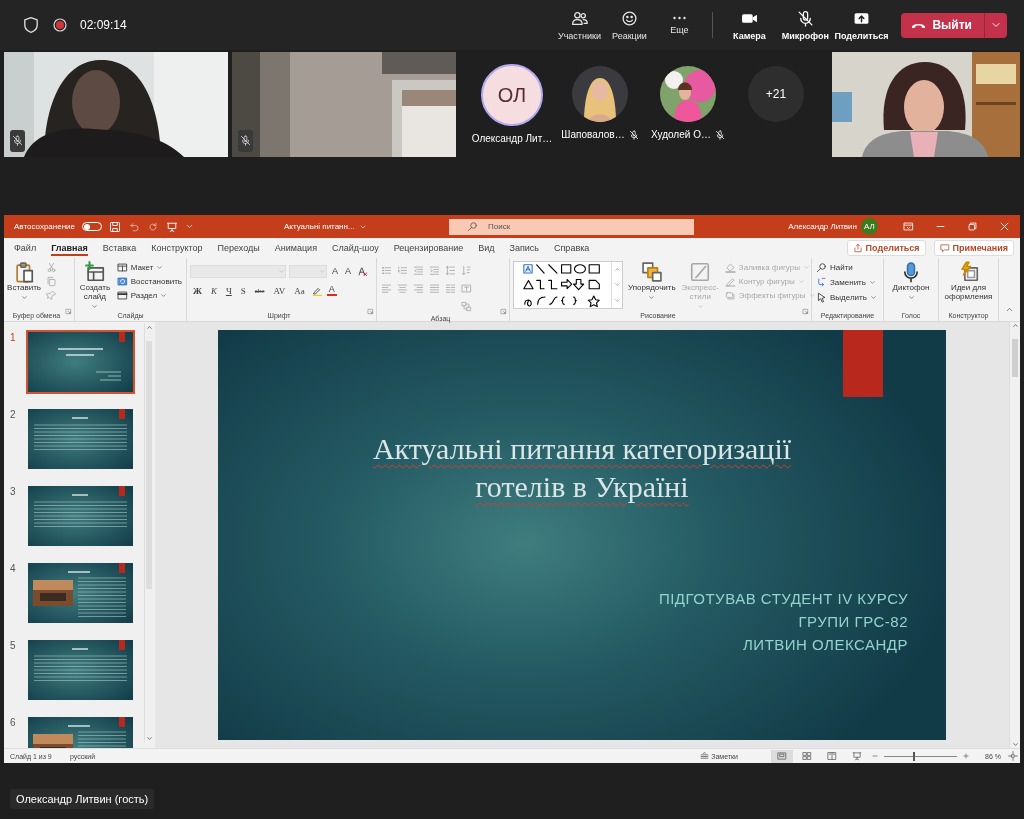 Image resolution: width=1024 pixels, height=819 pixels. Describe the element at coordinates (363, 271) in the screenshot. I see `clear-formatting-icon` at that location.